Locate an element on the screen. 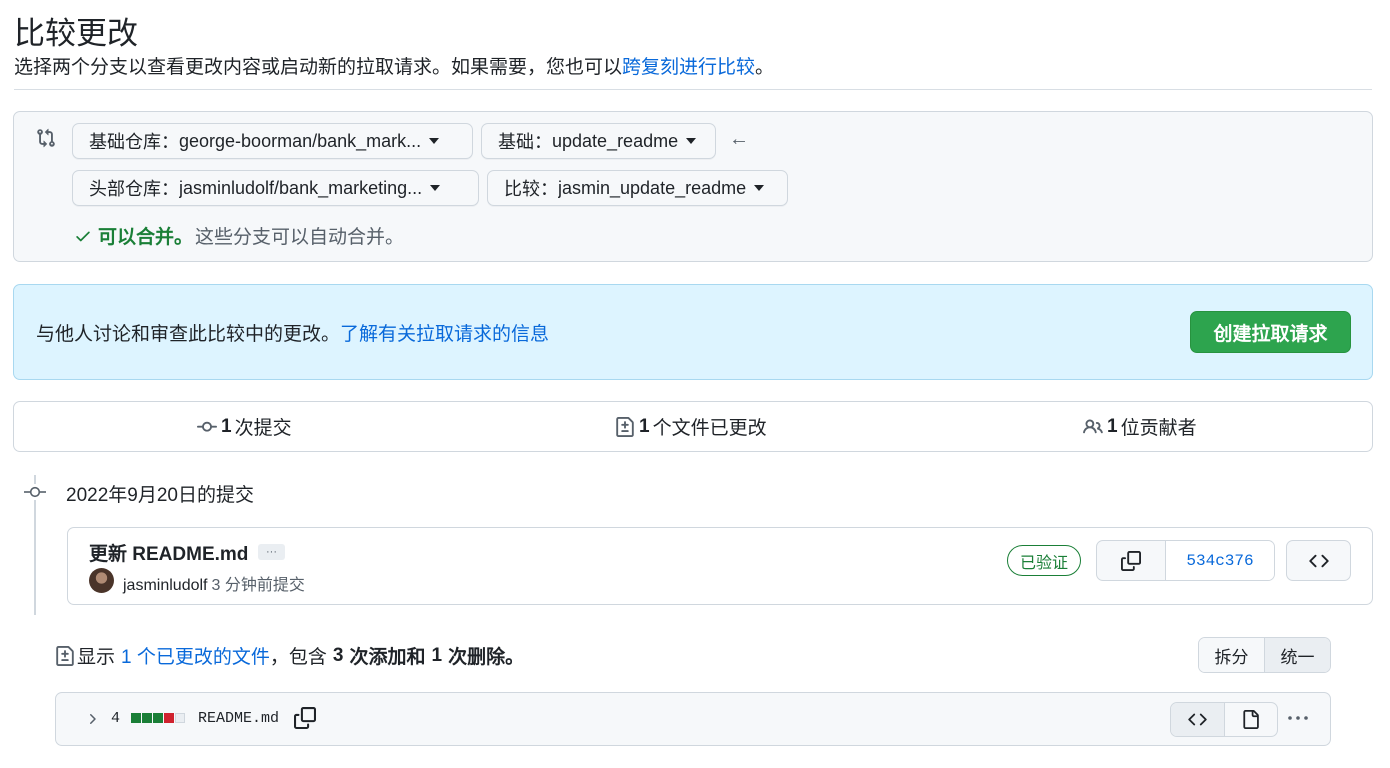  display-rich-diff-button is located at coordinates (1251, 719).